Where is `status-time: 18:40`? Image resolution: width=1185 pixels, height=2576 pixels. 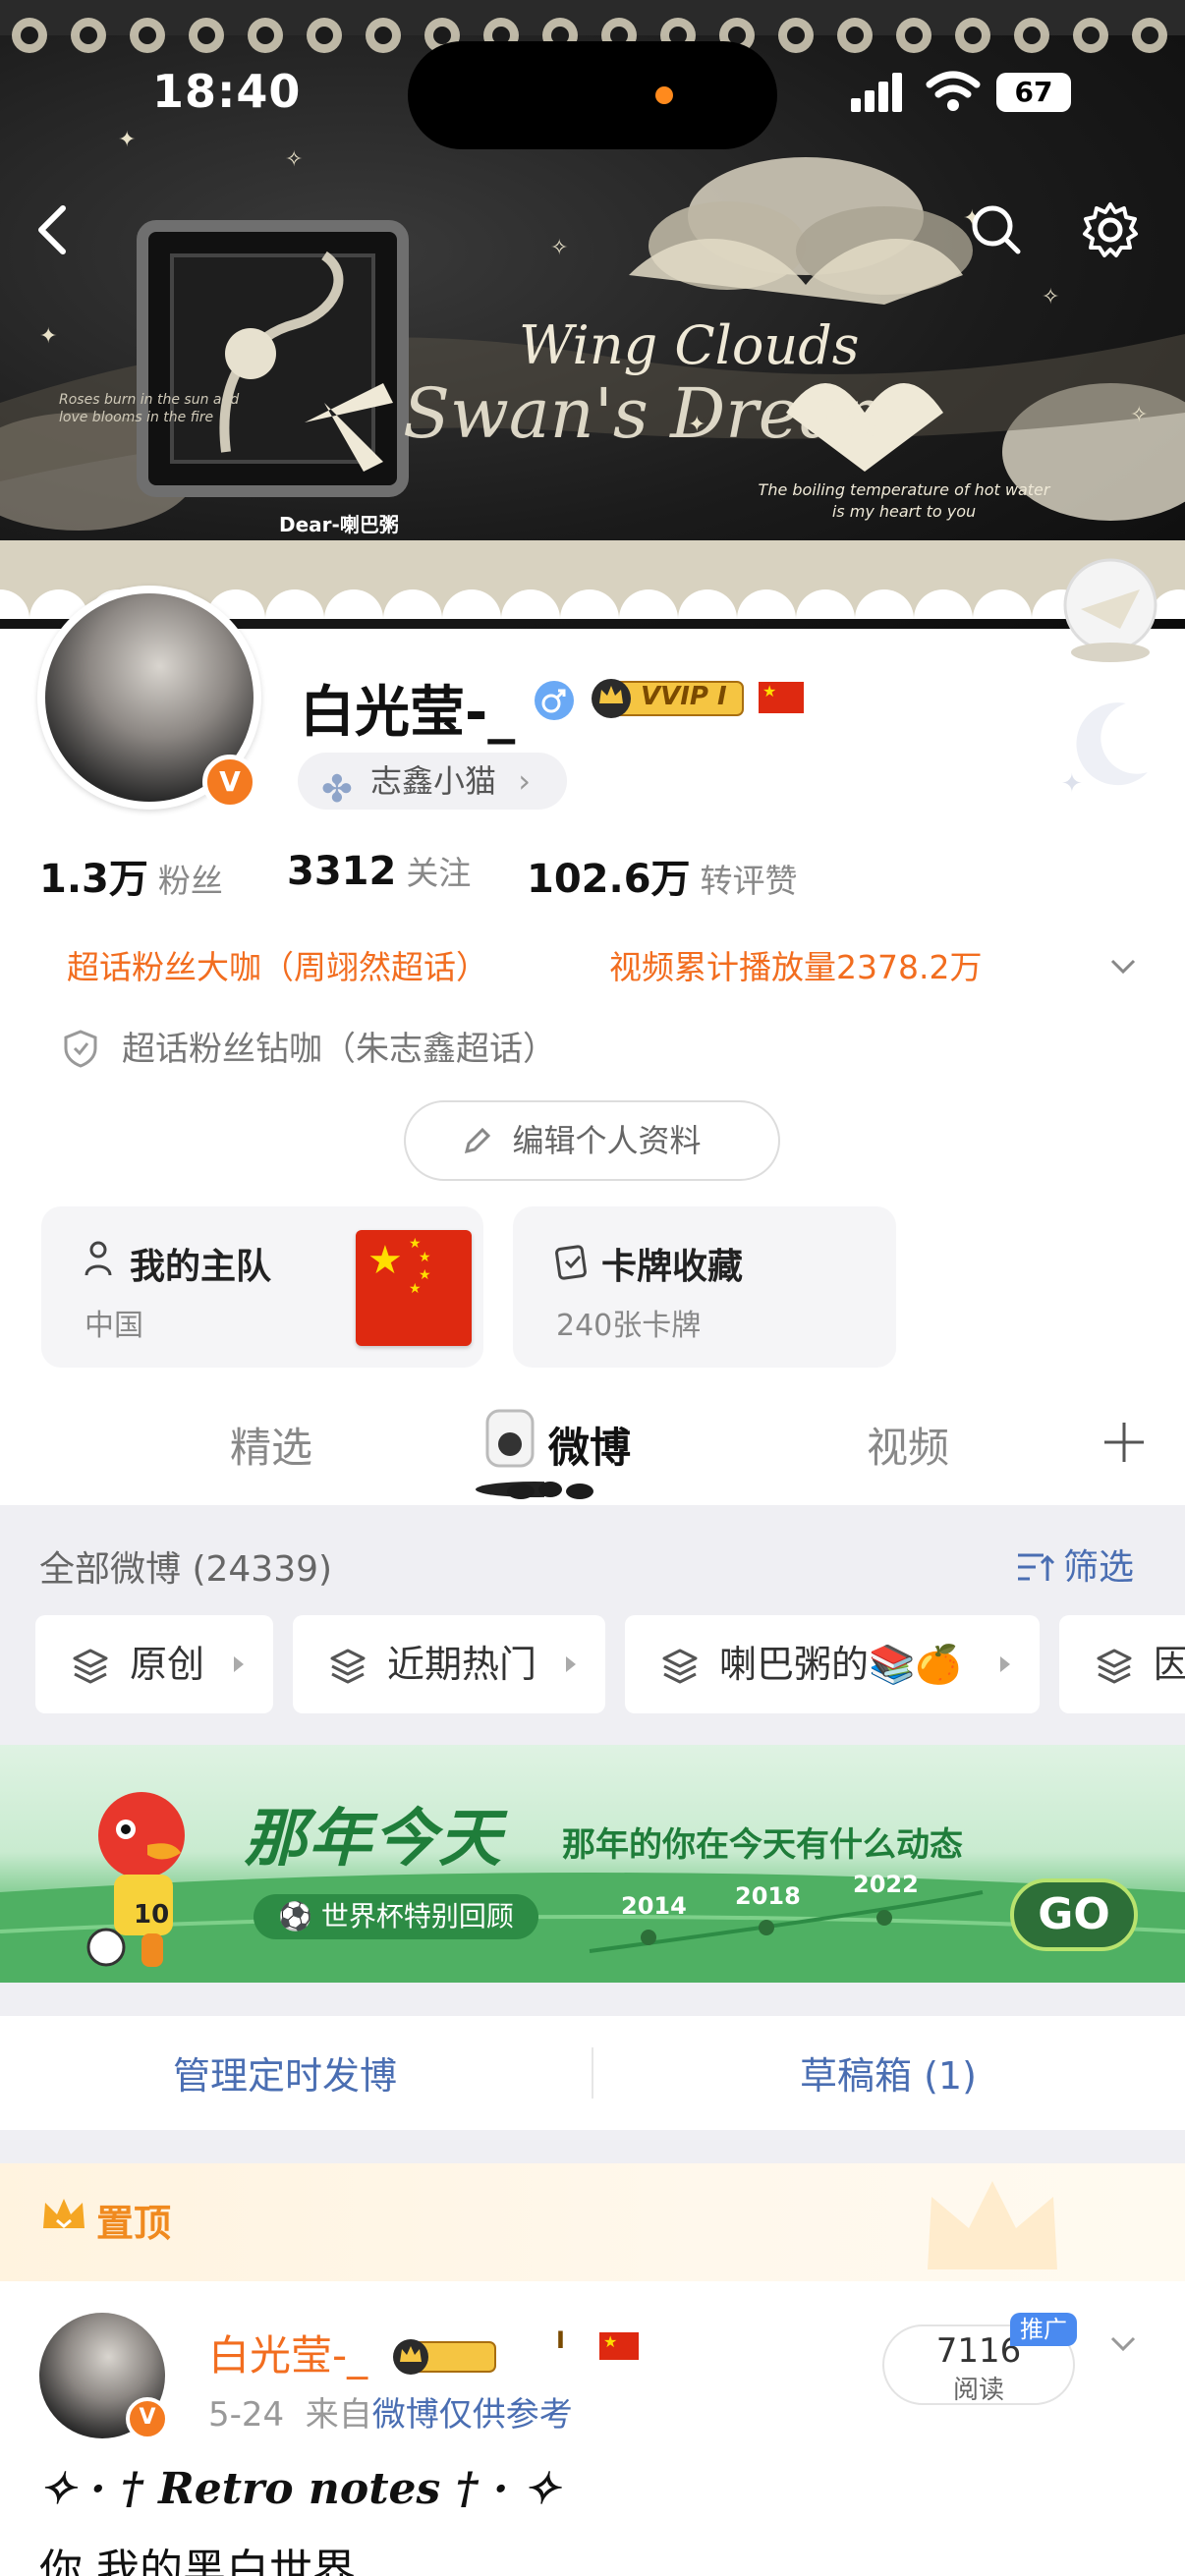
status-time: 18:40 is located at coordinates (227, 91).